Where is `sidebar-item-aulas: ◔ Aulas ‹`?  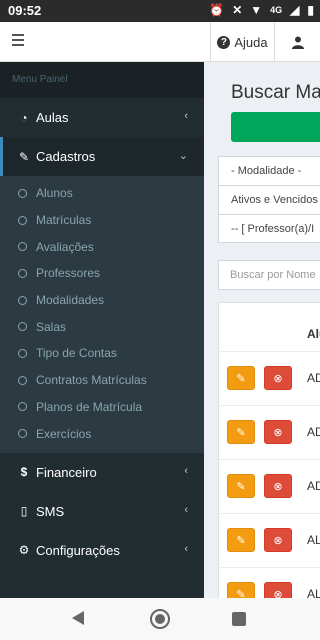 sidebar-item-aulas: ◔ Aulas ‹ is located at coordinates (102, 117).